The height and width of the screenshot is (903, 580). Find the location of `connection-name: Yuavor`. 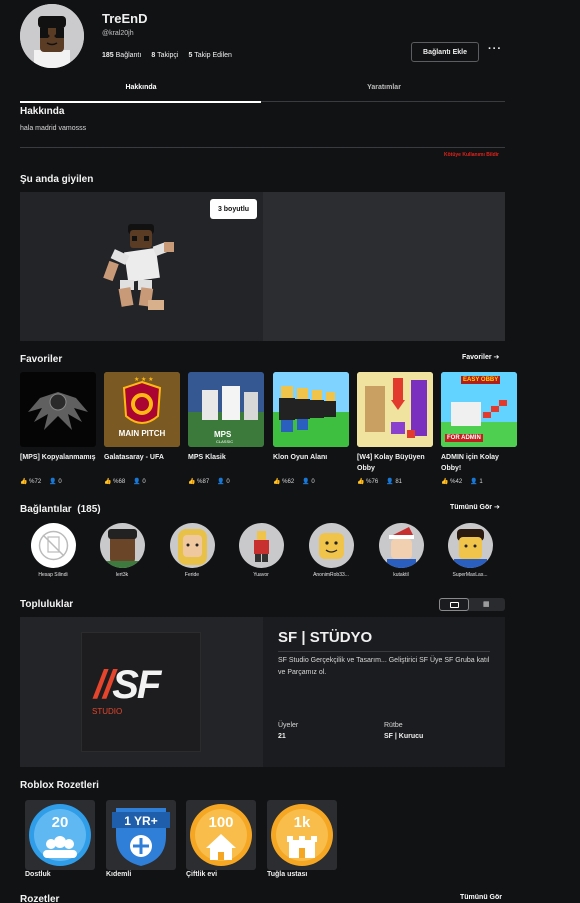

connection-name: Yuavor is located at coordinates (261, 575).